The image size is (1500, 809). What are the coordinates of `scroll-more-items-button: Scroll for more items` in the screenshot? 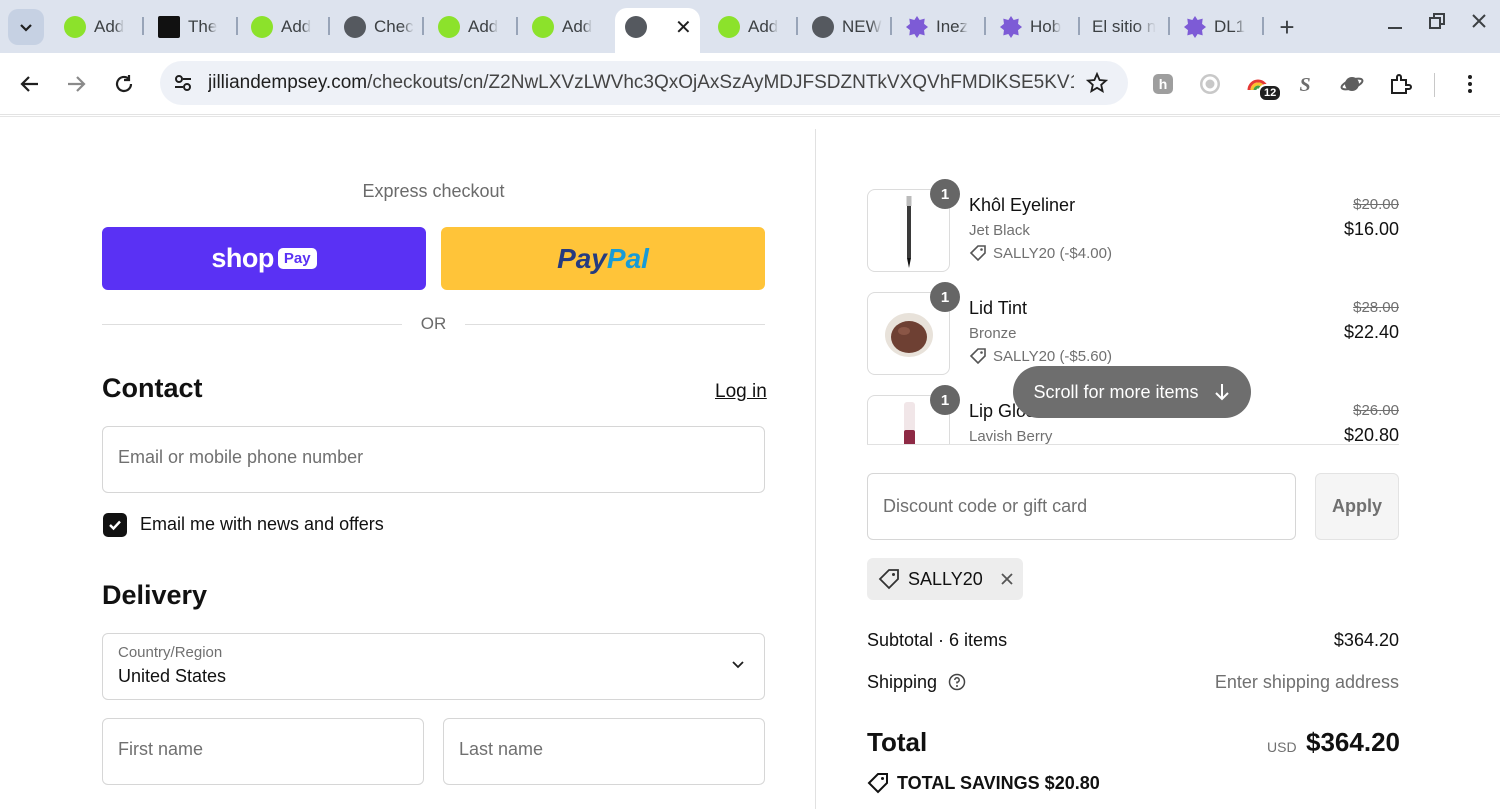 It's located at (1132, 392).